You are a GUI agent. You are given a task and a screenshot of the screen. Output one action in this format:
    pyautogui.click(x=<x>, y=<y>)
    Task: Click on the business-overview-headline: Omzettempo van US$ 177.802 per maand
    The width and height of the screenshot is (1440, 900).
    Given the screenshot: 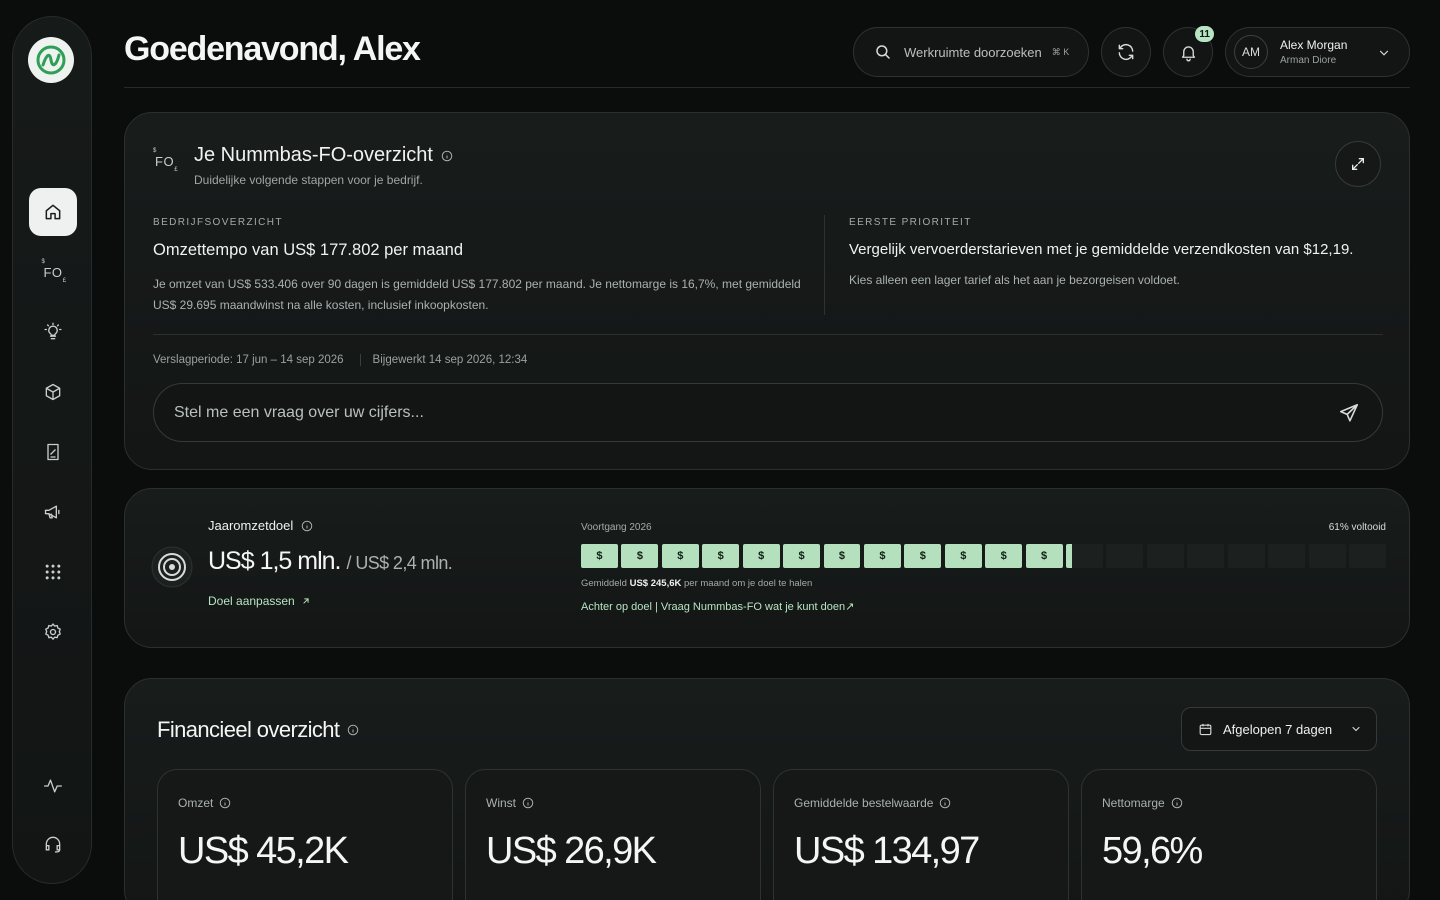 What is the action you would take?
    pyautogui.click(x=308, y=250)
    